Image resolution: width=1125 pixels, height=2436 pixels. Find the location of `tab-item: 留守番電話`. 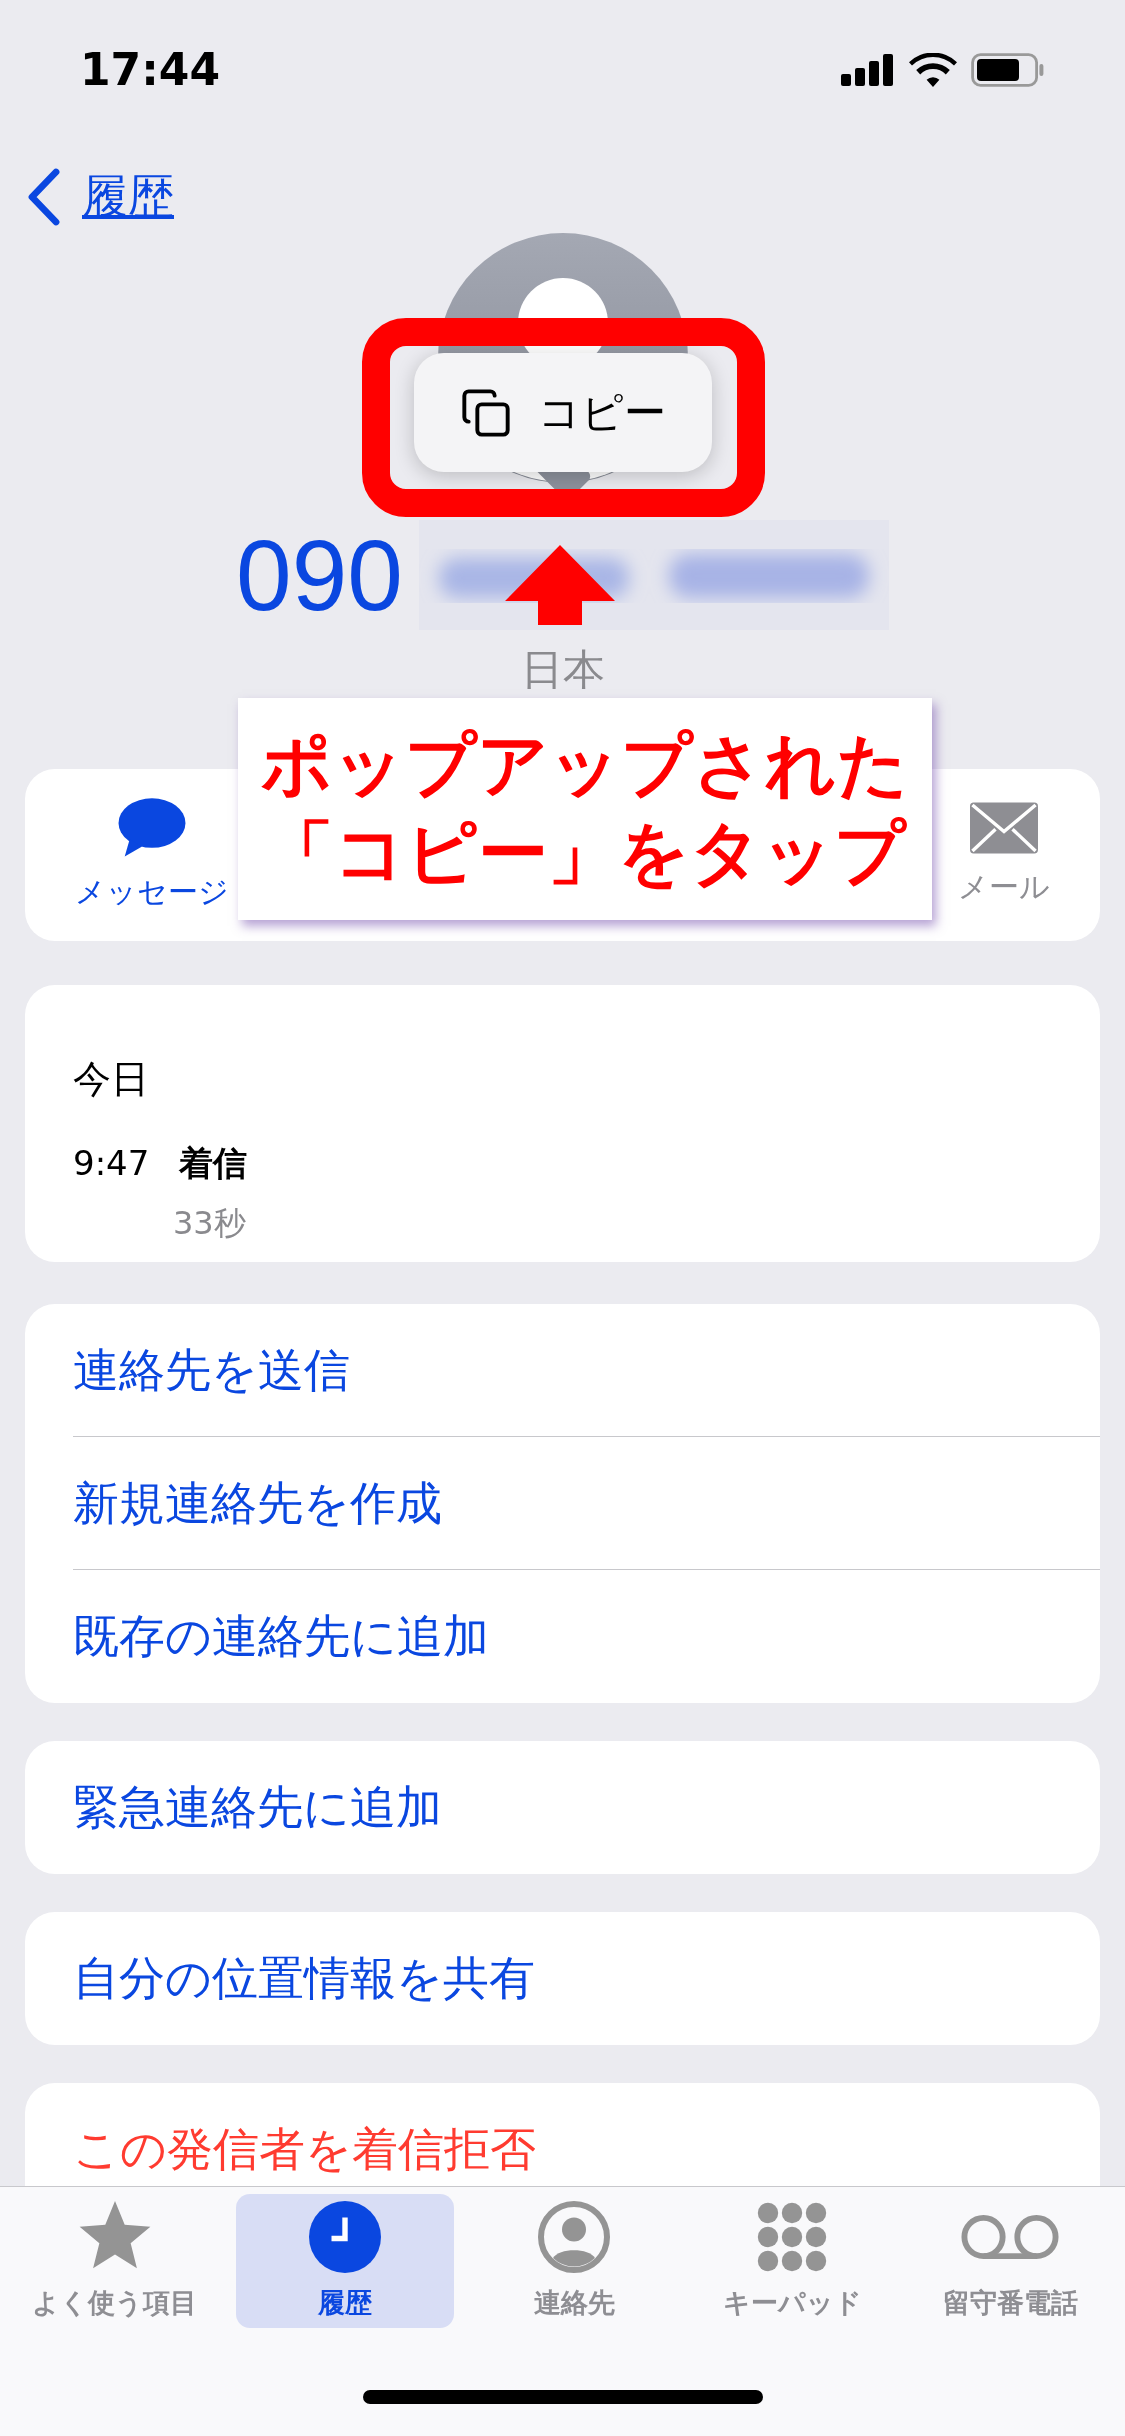

tab-item: 留守番電話 is located at coordinates (1010, 2261).